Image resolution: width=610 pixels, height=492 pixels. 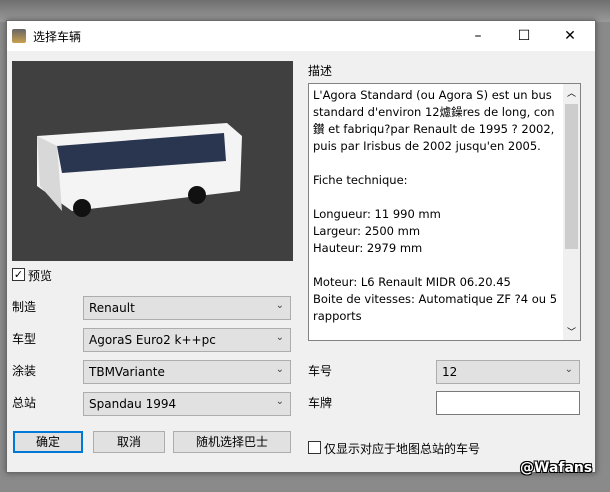 I want to click on livery-select: TBMVariante ⌄, so click(x=187, y=372).